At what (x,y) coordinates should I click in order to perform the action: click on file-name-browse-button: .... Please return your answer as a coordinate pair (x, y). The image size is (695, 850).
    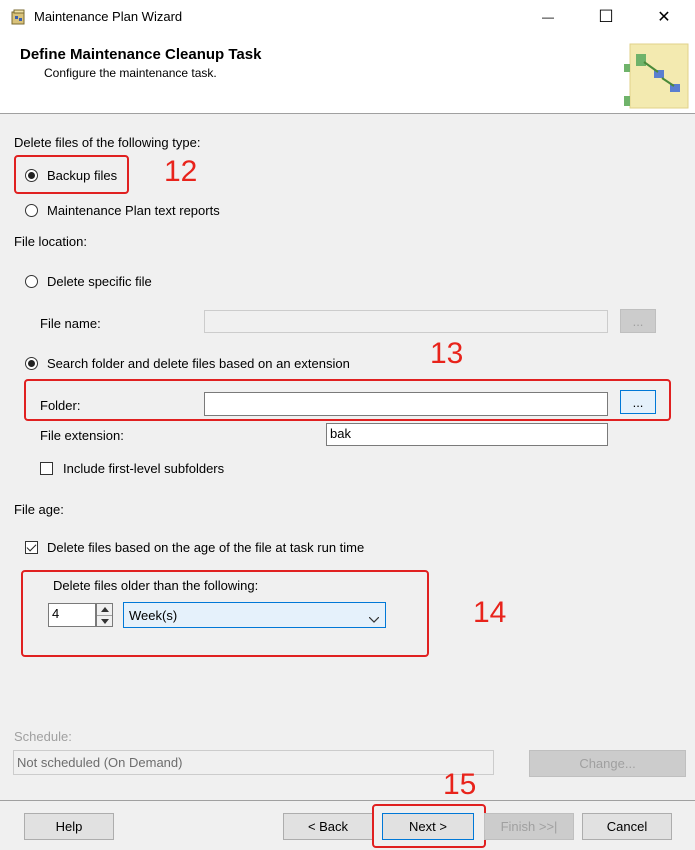
    Looking at the image, I should click on (638, 321).